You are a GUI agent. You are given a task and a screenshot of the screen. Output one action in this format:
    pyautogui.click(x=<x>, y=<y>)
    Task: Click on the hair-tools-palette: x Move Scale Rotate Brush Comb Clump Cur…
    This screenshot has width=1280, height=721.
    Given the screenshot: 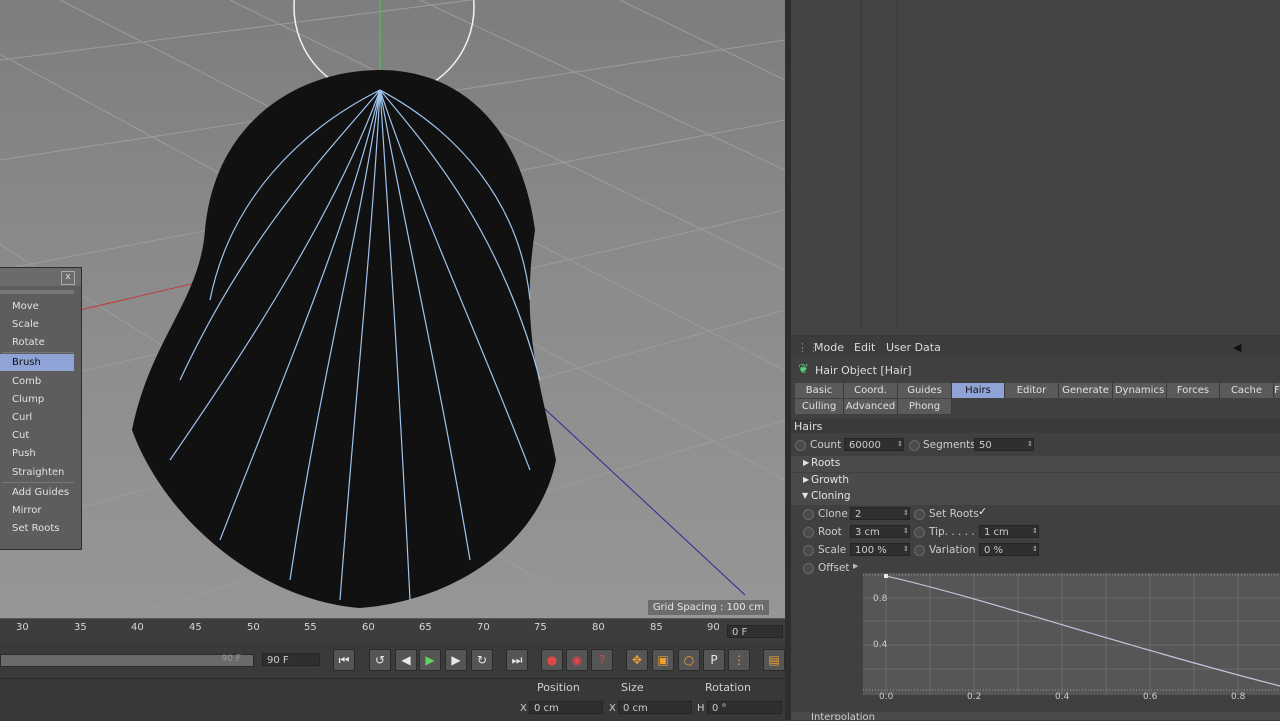 What is the action you would take?
    pyautogui.click(x=41, y=408)
    